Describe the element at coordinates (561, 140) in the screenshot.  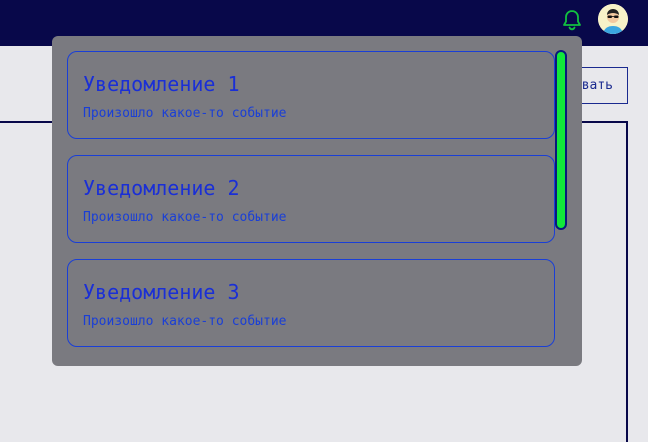
I see `scrollbar-thumb` at that location.